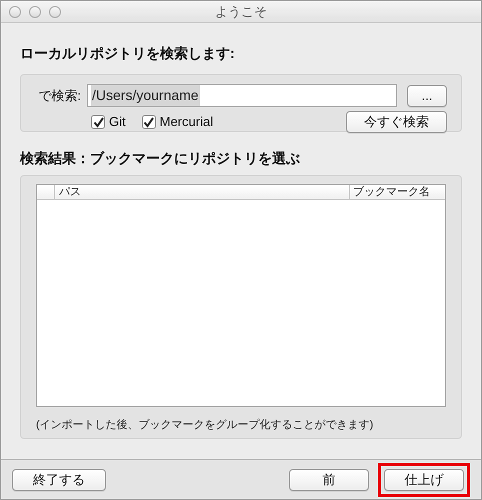 The image size is (482, 500). I want to click on window-title: ようこそ, so click(241, 11).